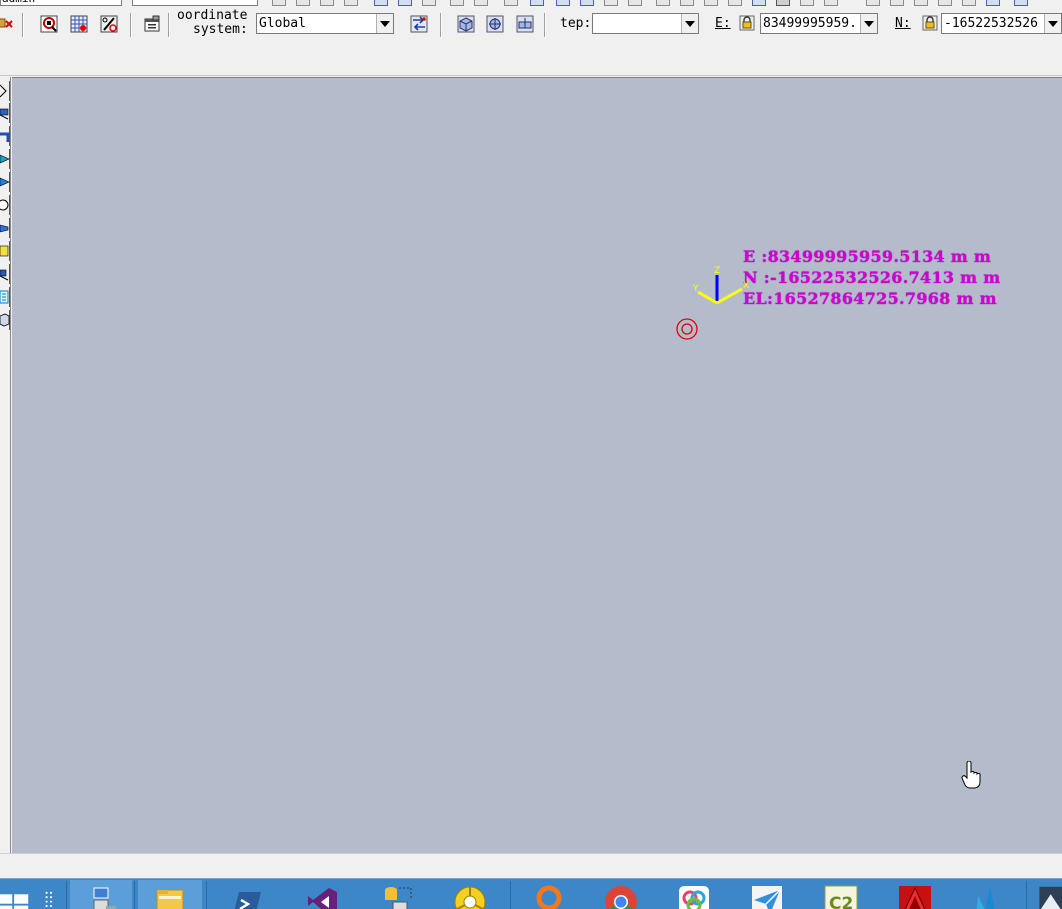 This screenshot has width=1062, height=909. I want to click on second-combo, so click(195, 3).